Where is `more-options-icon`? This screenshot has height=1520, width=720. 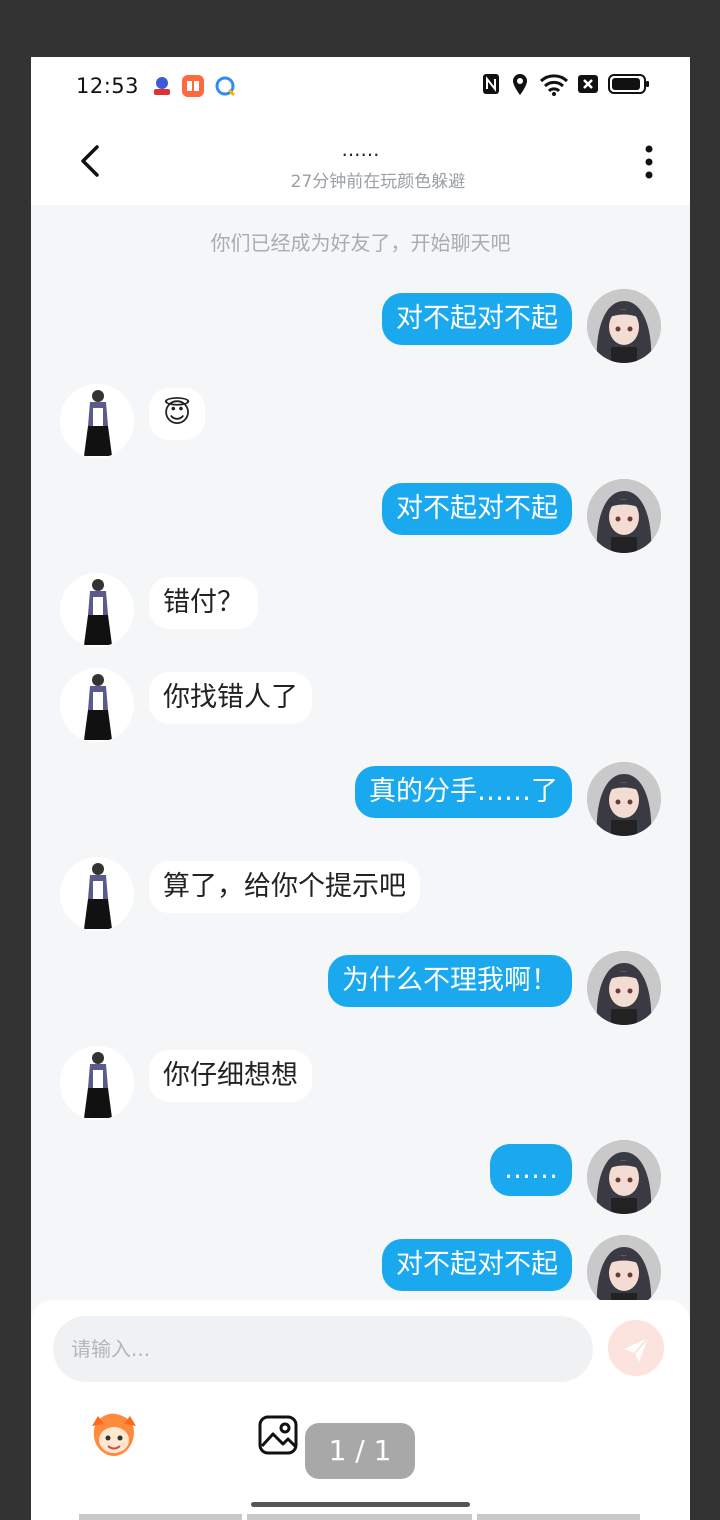 more-options-icon is located at coordinates (649, 163).